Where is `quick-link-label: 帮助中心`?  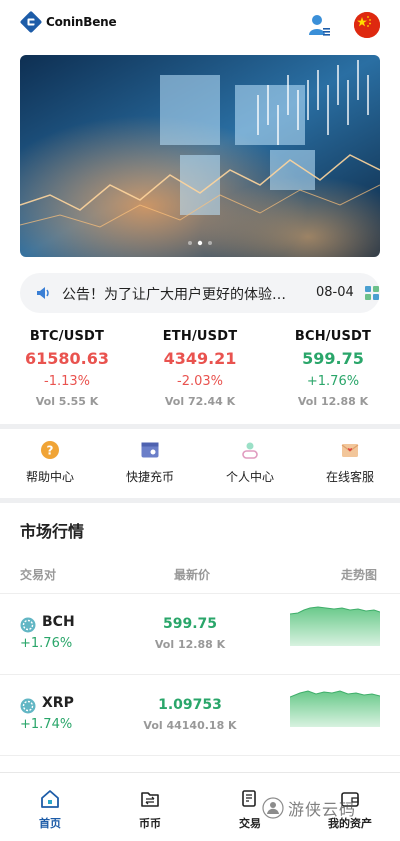 quick-link-label: 帮助中心 is located at coordinates (49, 477).